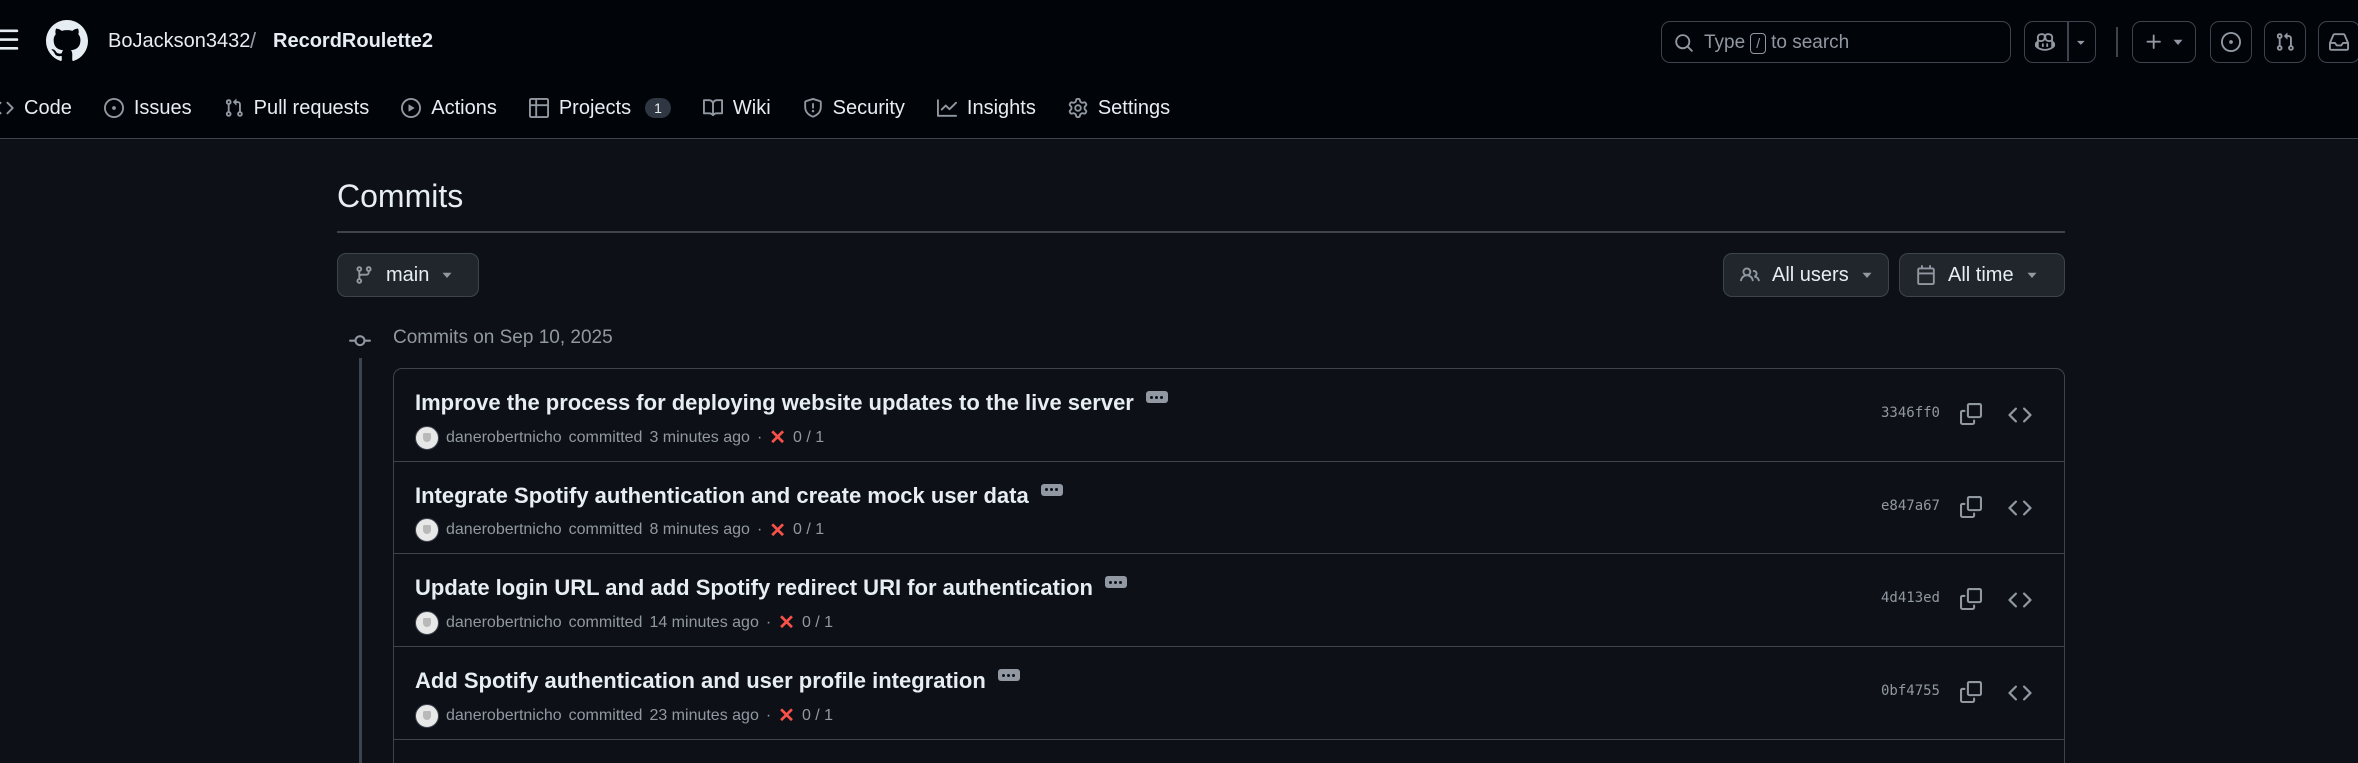  I want to click on time-filter-label: All time, so click(1981, 274).